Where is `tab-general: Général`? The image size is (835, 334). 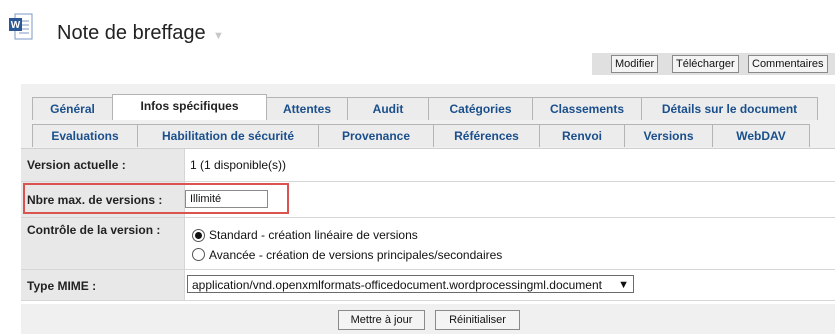
tab-general: Général is located at coordinates (72, 108).